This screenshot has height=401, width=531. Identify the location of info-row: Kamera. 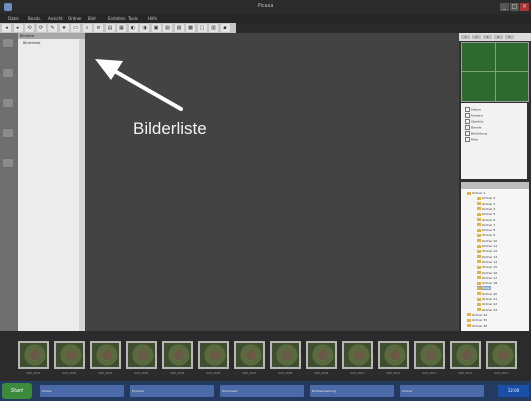
(474, 115).